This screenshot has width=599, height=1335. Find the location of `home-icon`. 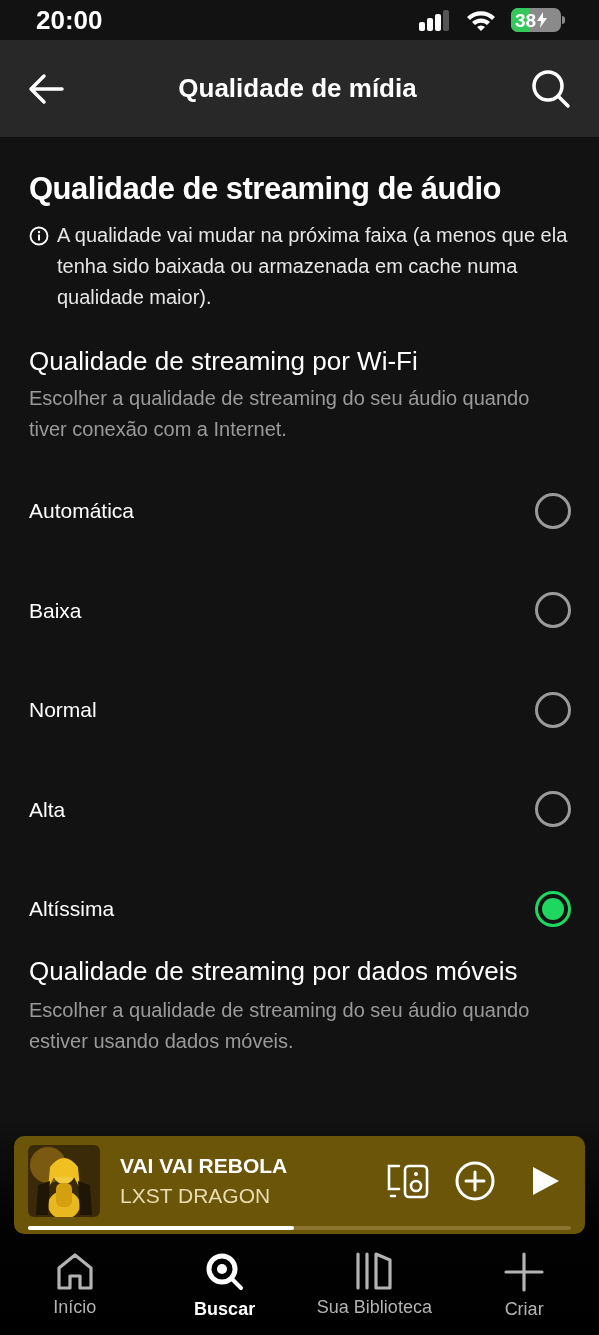

home-icon is located at coordinates (74, 1271).